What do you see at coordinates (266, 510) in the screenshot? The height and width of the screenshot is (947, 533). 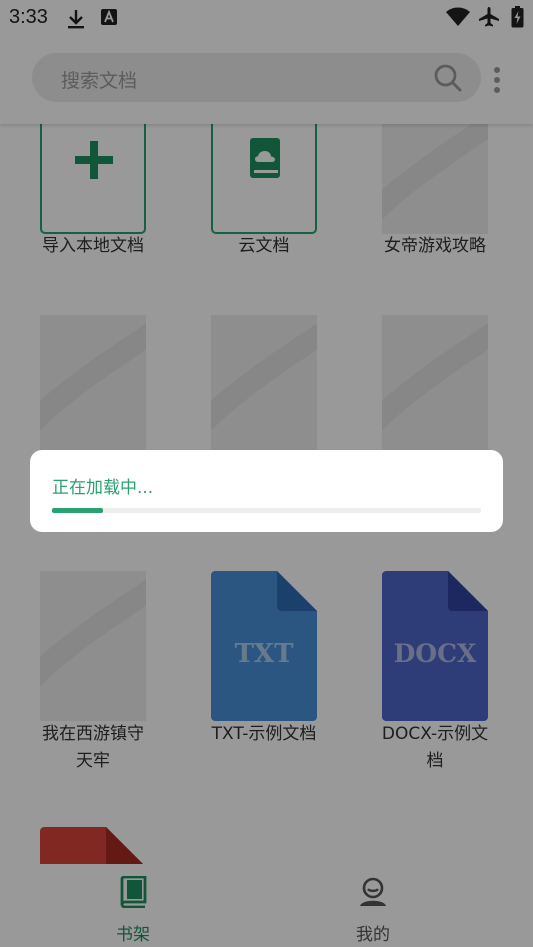 I see `loading-progress-bar` at bounding box center [266, 510].